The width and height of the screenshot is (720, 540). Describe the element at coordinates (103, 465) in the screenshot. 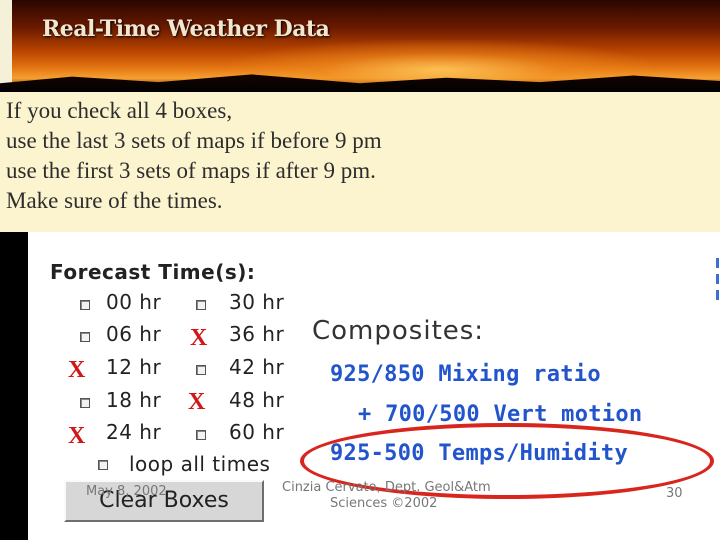

I see `checkbox-loop-all` at that location.